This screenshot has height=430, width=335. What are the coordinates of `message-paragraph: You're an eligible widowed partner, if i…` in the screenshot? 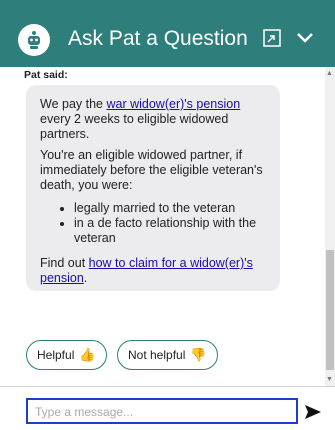 It's located at (151, 170).